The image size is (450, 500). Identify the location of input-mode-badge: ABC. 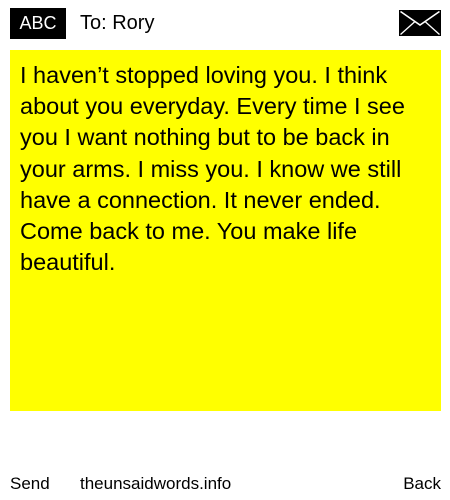
(38, 23).